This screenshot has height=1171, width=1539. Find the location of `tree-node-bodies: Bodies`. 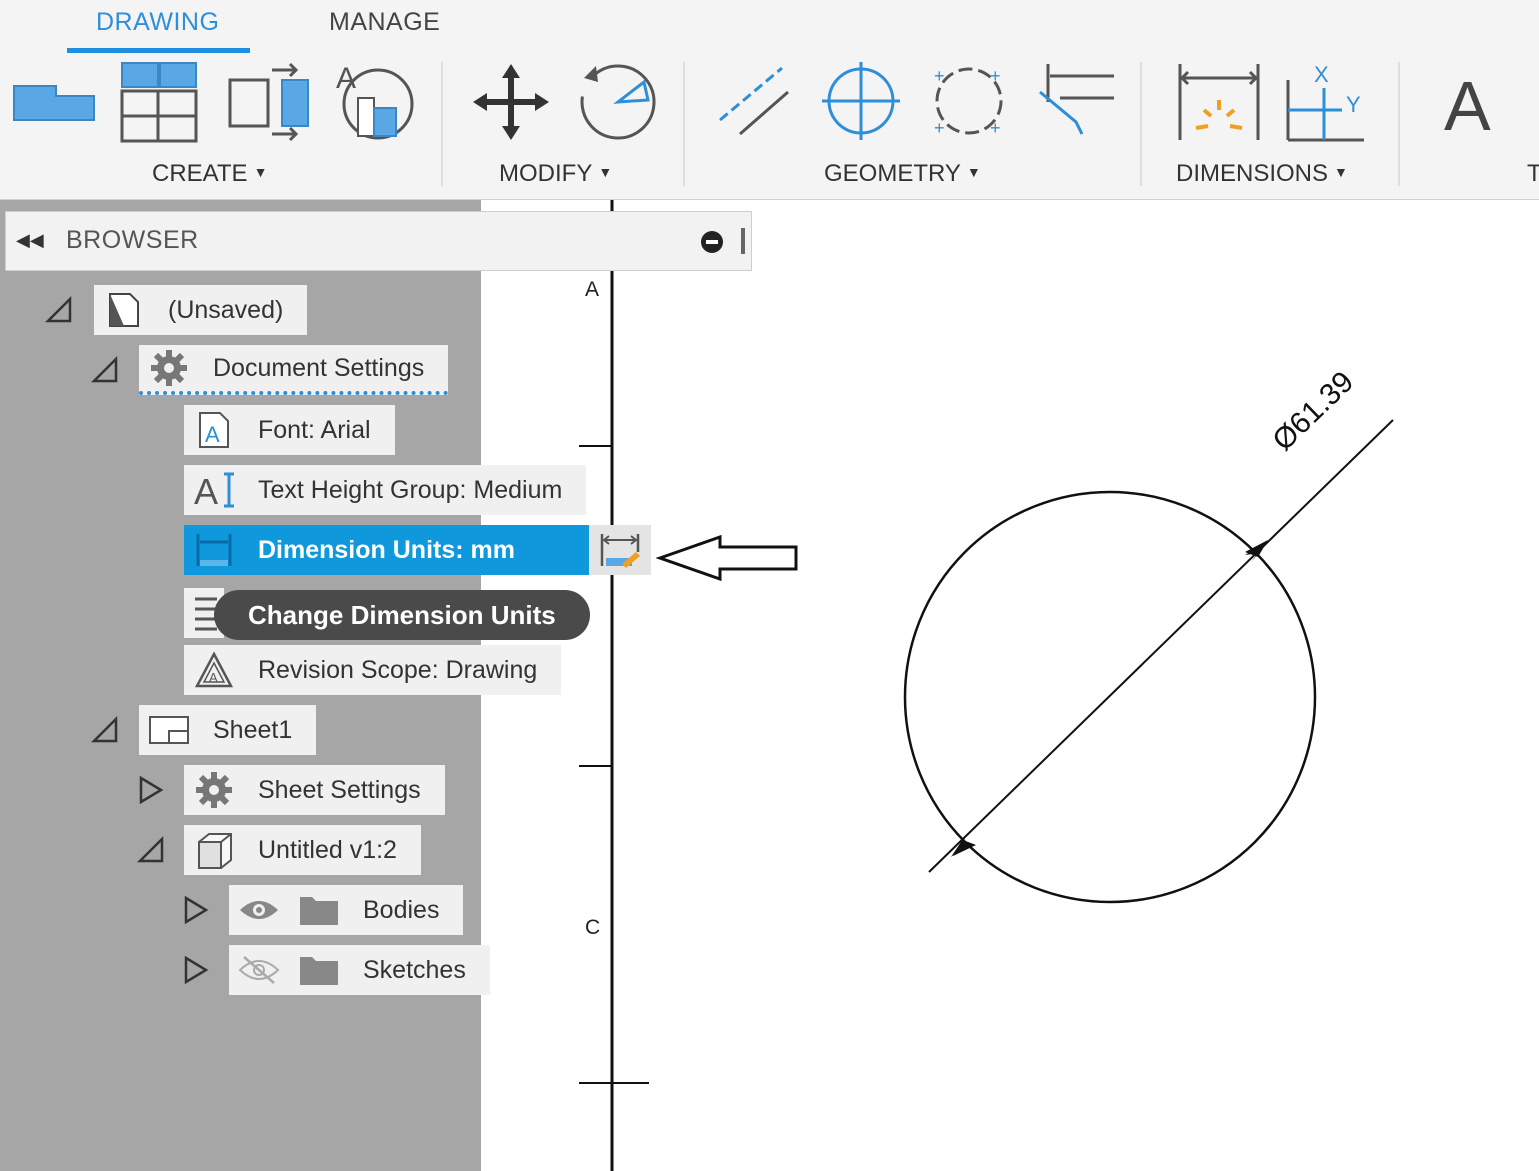

tree-node-bodies: Bodies is located at coordinates (346, 910).